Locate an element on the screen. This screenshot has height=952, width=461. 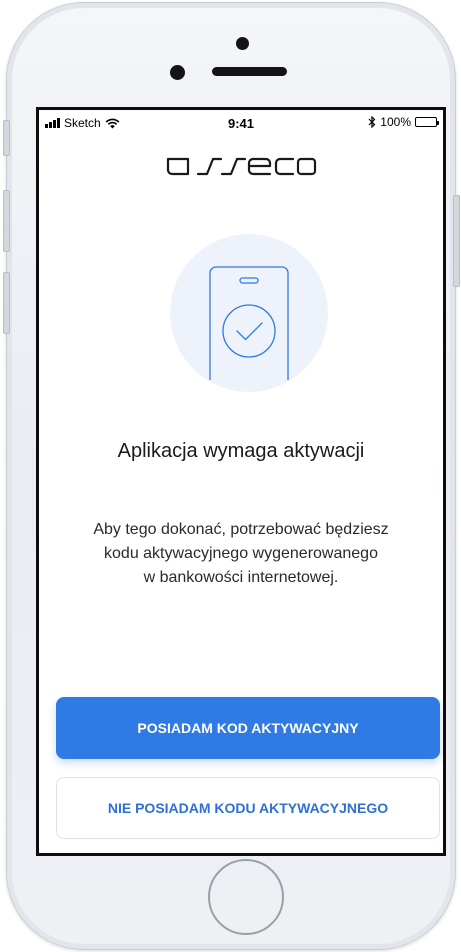
asseco-logo is located at coordinates (241, 168).